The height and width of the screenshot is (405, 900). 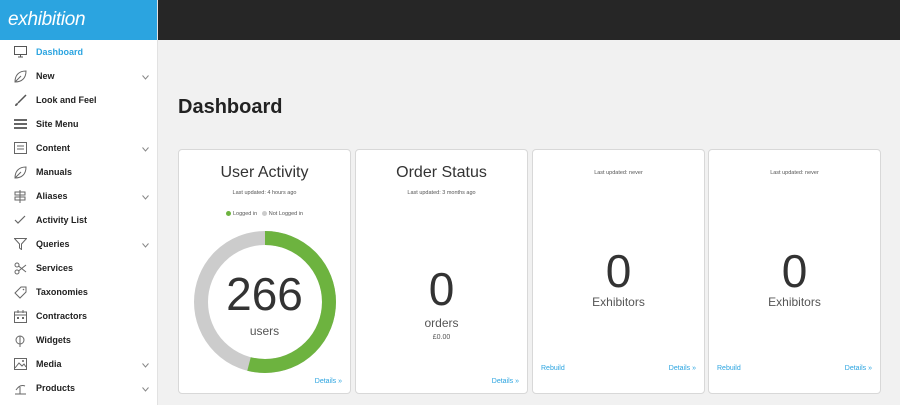 What do you see at coordinates (264, 172) in the screenshot?
I see `card-title: User Activity` at bounding box center [264, 172].